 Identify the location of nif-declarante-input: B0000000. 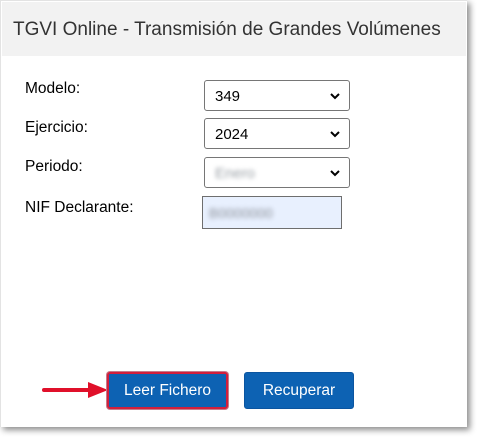
(272, 212).